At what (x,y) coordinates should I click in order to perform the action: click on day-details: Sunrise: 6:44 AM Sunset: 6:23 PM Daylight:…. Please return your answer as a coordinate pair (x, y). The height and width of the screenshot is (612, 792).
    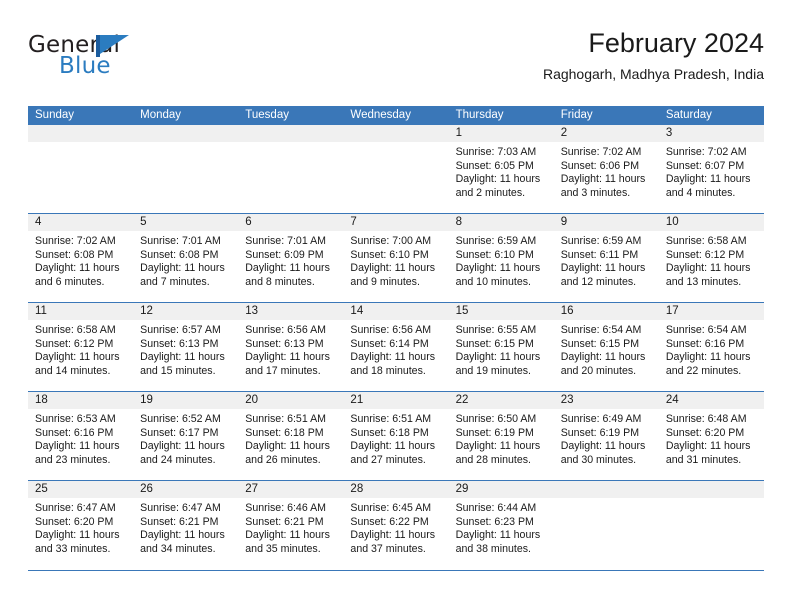
    Looking at the image, I should click on (501, 527).